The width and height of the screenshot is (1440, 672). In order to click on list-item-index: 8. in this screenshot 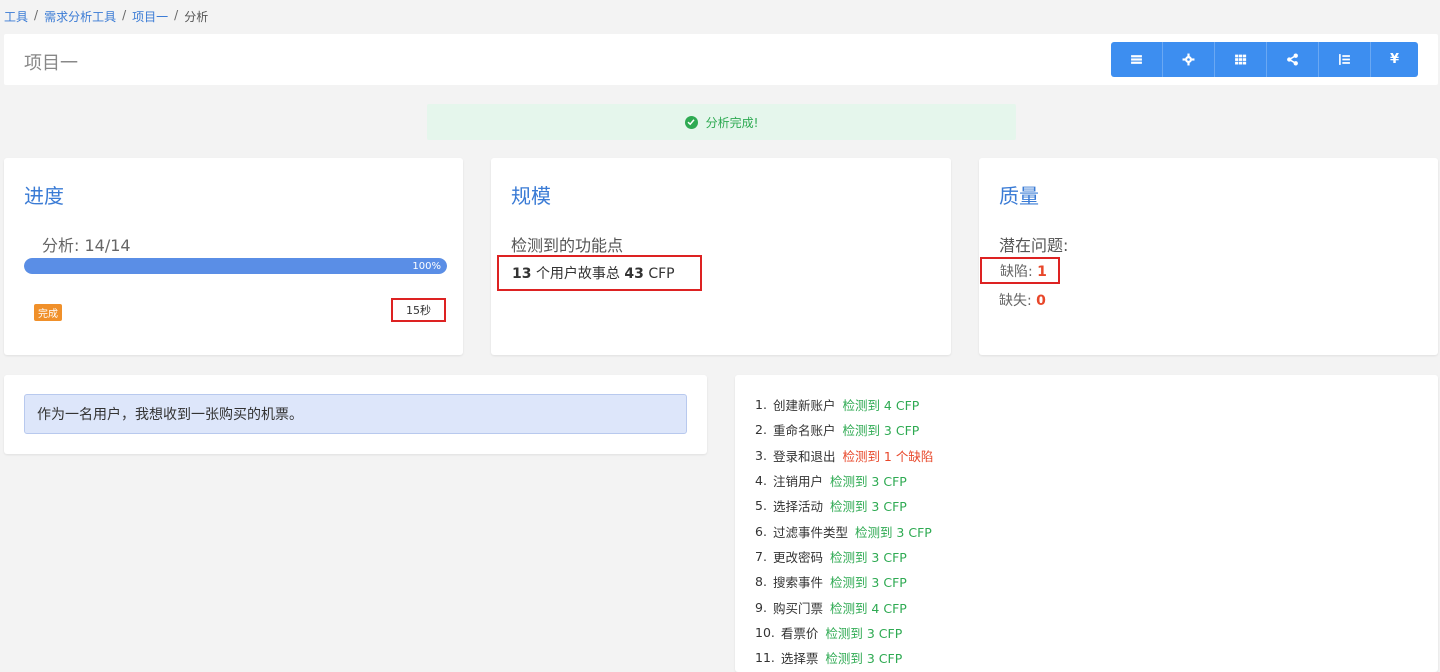, I will do `click(761, 582)`.